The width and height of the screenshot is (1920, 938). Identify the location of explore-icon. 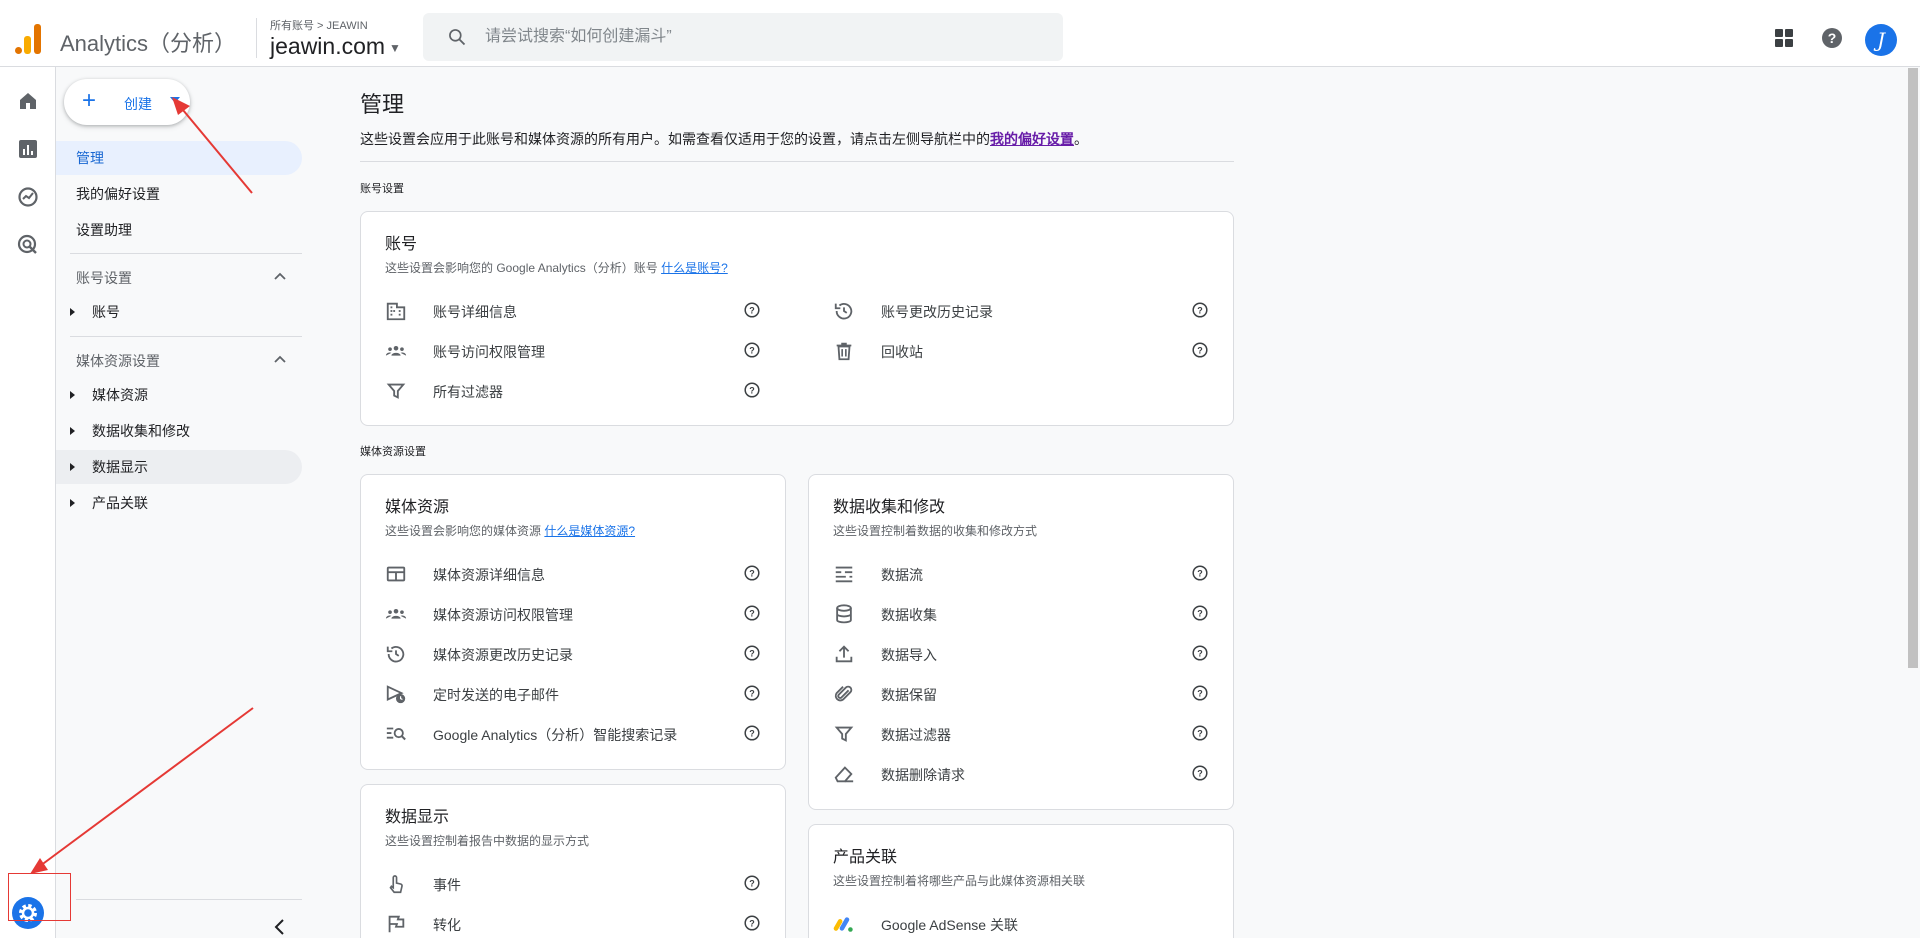
(28, 197).